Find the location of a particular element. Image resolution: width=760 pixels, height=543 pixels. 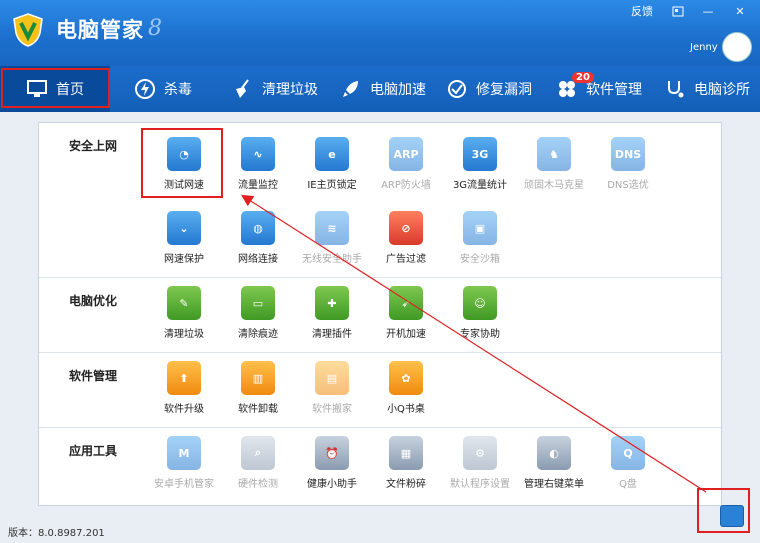

feedback-button: 反馈 is located at coordinates (642, 11).